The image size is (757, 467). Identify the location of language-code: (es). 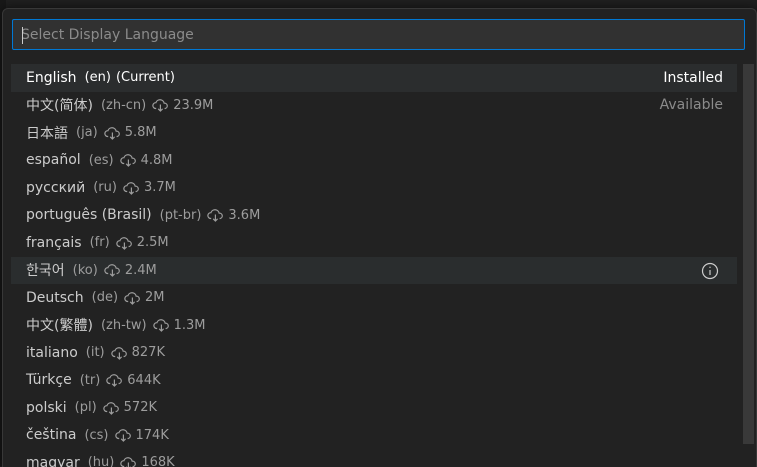
(101, 160).